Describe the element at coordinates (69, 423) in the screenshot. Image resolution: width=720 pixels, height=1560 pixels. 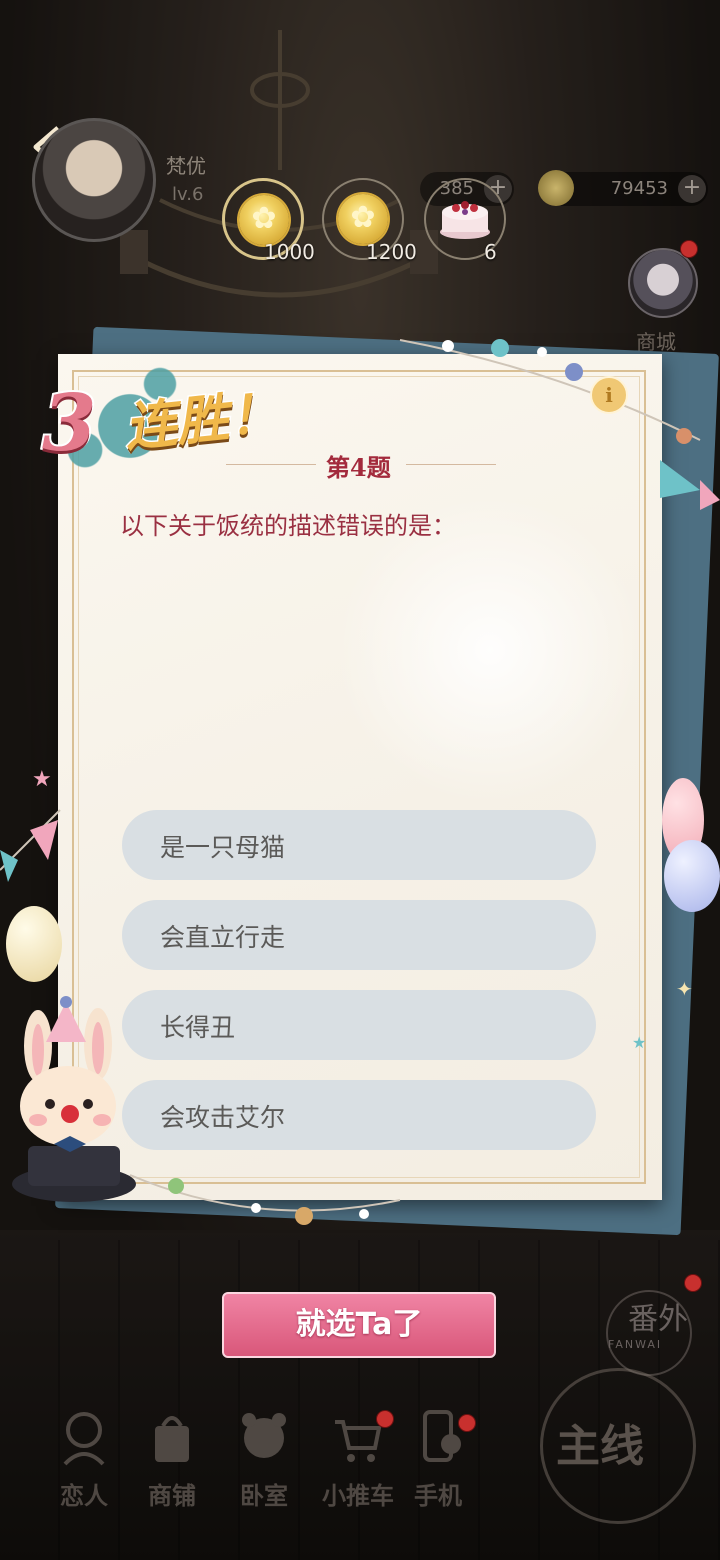
I see `streak-count: 3` at that location.